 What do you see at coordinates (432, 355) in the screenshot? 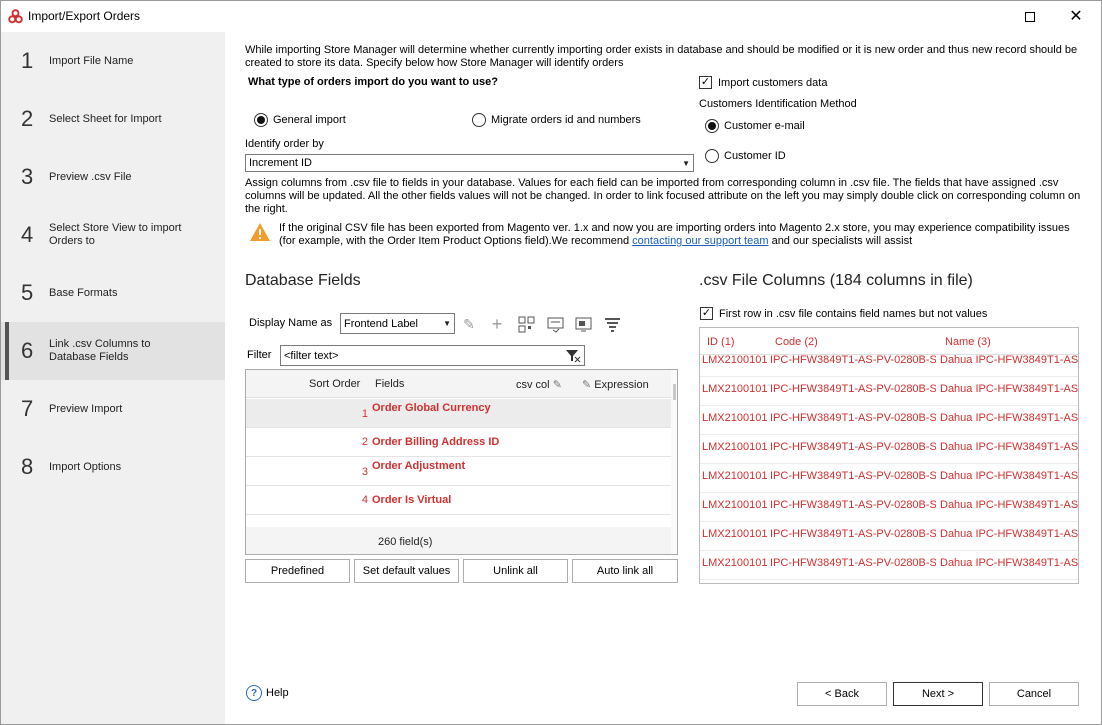
I see `filter-input: <filter text>` at bounding box center [432, 355].